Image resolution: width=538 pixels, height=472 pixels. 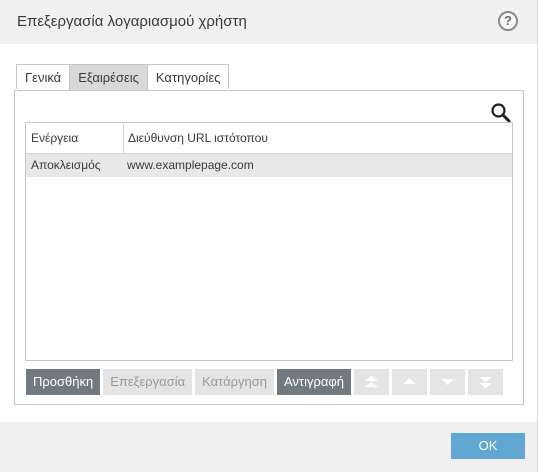 I want to click on move-top-icon, so click(x=372, y=381).